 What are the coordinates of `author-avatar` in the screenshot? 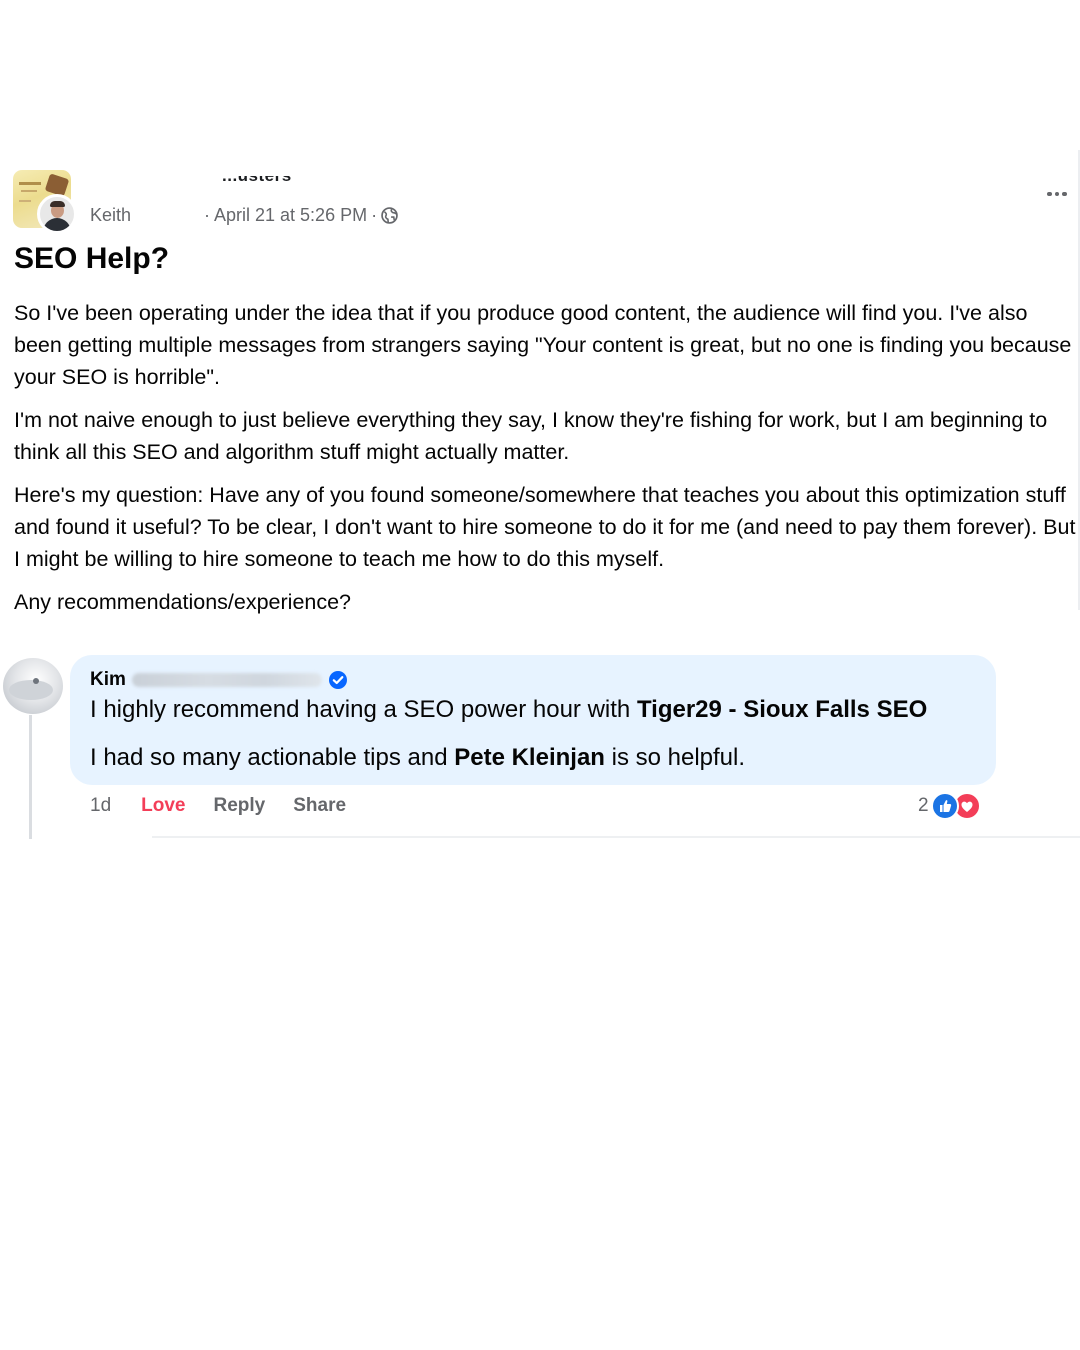 It's located at (57, 214).